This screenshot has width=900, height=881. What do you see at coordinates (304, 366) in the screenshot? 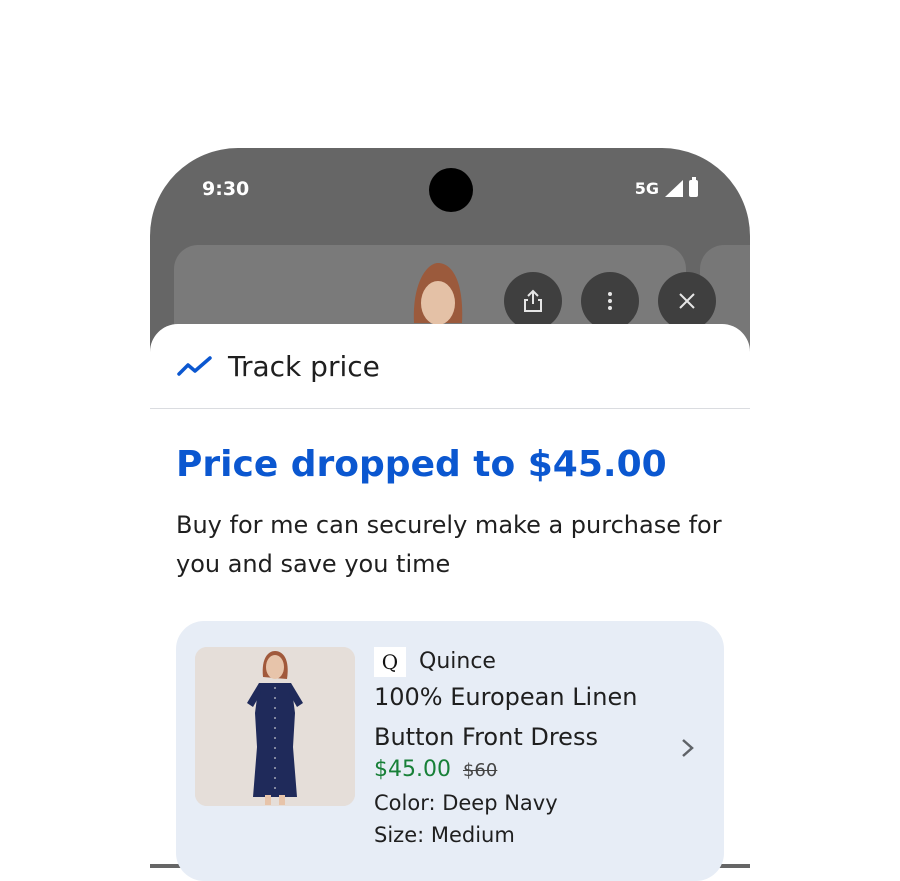
I see `sheet-title: Track price` at bounding box center [304, 366].